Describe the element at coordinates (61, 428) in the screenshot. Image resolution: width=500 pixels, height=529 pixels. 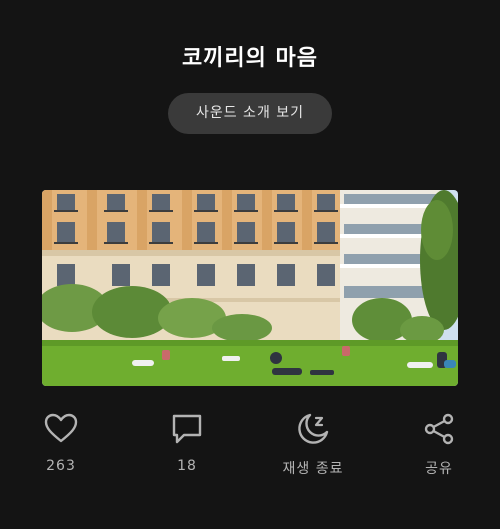
I see `heart-icon` at that location.